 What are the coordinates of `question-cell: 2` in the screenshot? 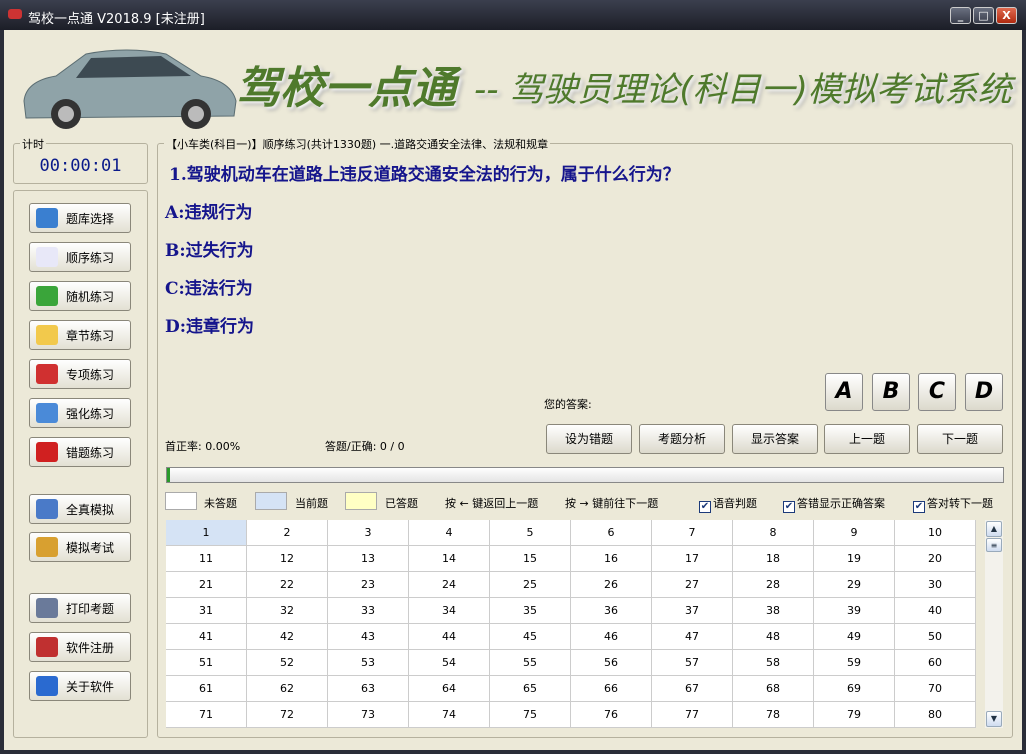 It's located at (287, 533).